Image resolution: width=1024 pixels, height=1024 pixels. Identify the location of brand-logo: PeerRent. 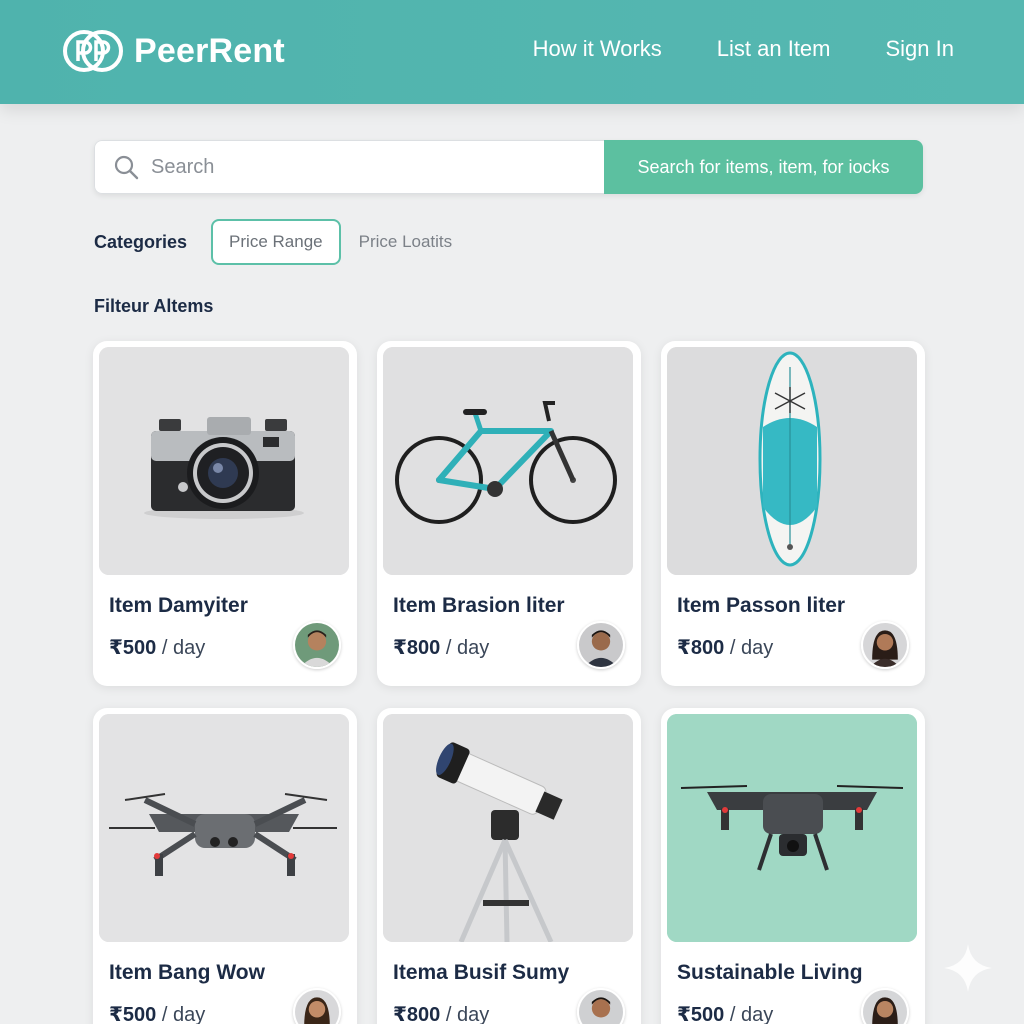
(173, 51).